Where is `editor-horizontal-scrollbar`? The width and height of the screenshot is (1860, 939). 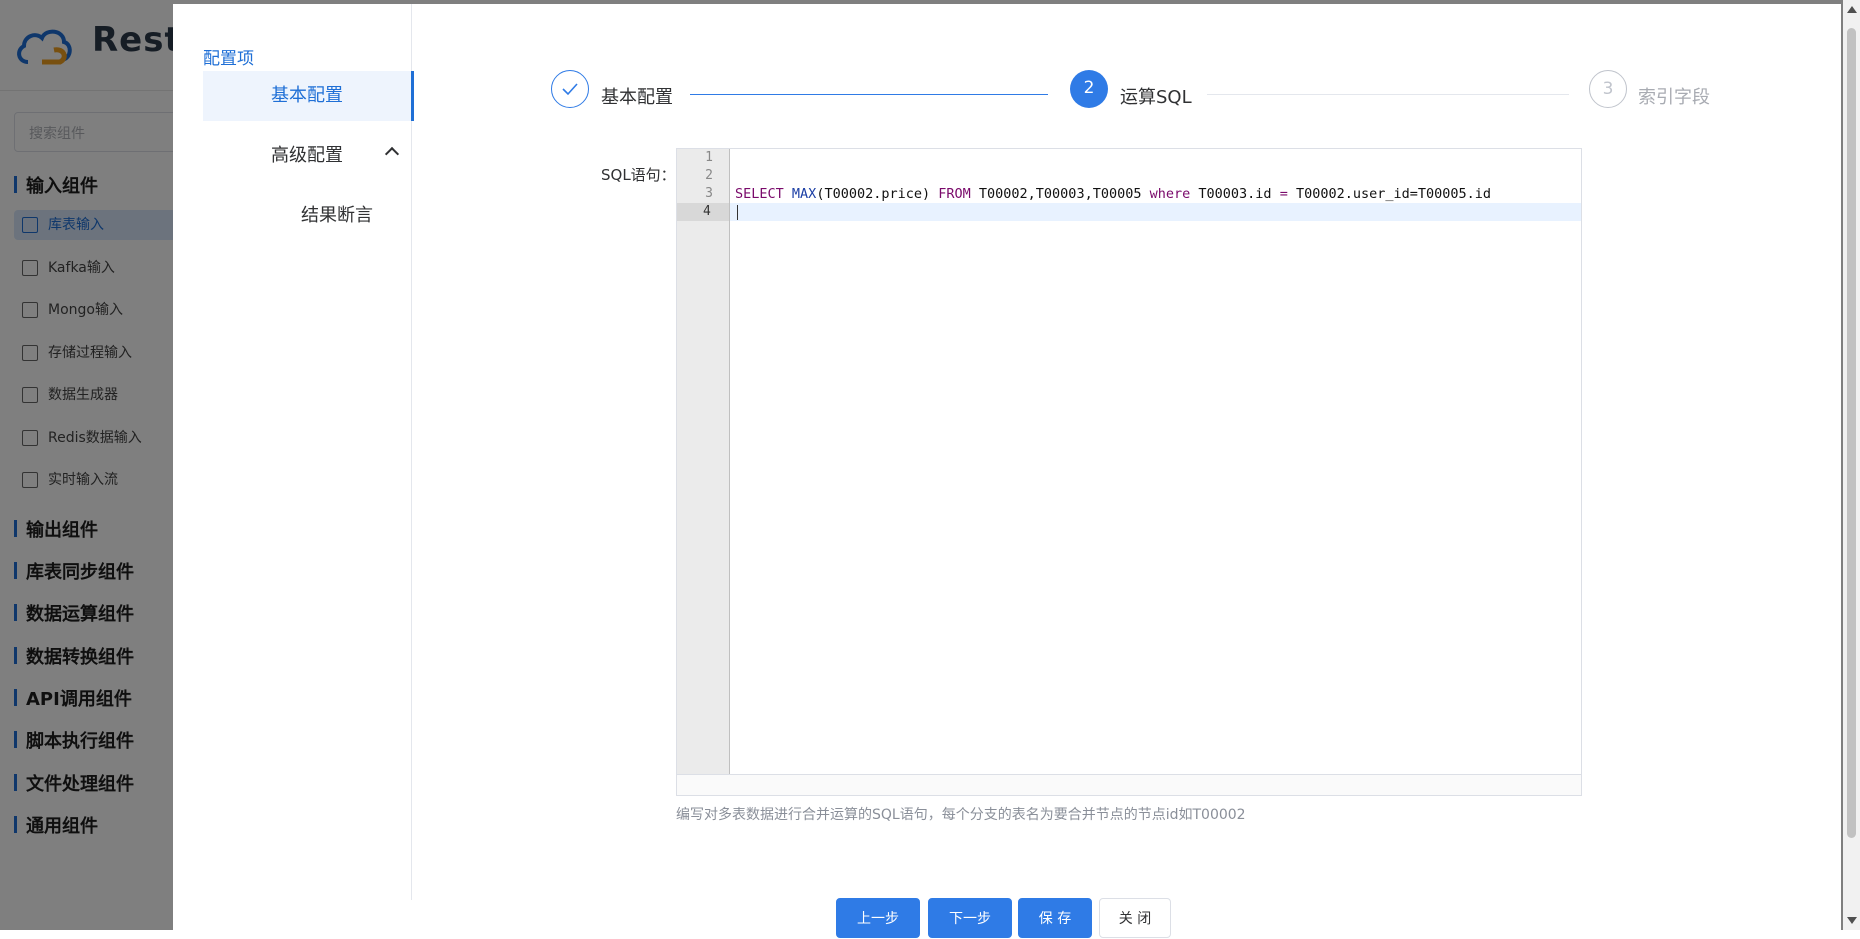
editor-horizontal-scrollbar is located at coordinates (1129, 784).